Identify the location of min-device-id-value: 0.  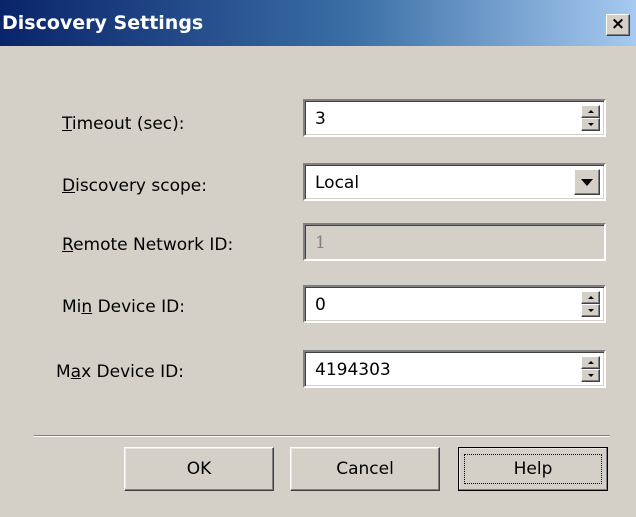
(320, 305).